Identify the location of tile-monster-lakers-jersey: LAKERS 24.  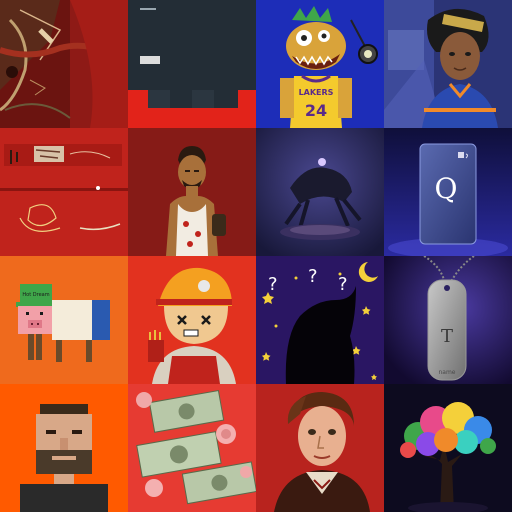
(320, 64).